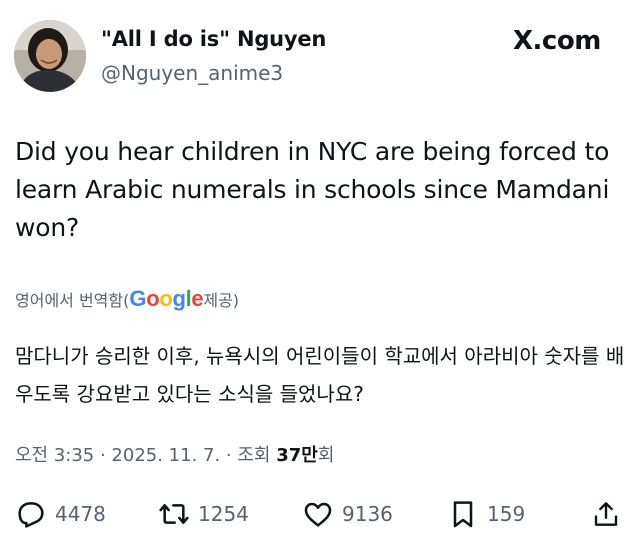 The image size is (640, 555). Describe the element at coordinates (72, 300) in the screenshot. I see `translation-prefix: 영어에서 번역함(` at that location.